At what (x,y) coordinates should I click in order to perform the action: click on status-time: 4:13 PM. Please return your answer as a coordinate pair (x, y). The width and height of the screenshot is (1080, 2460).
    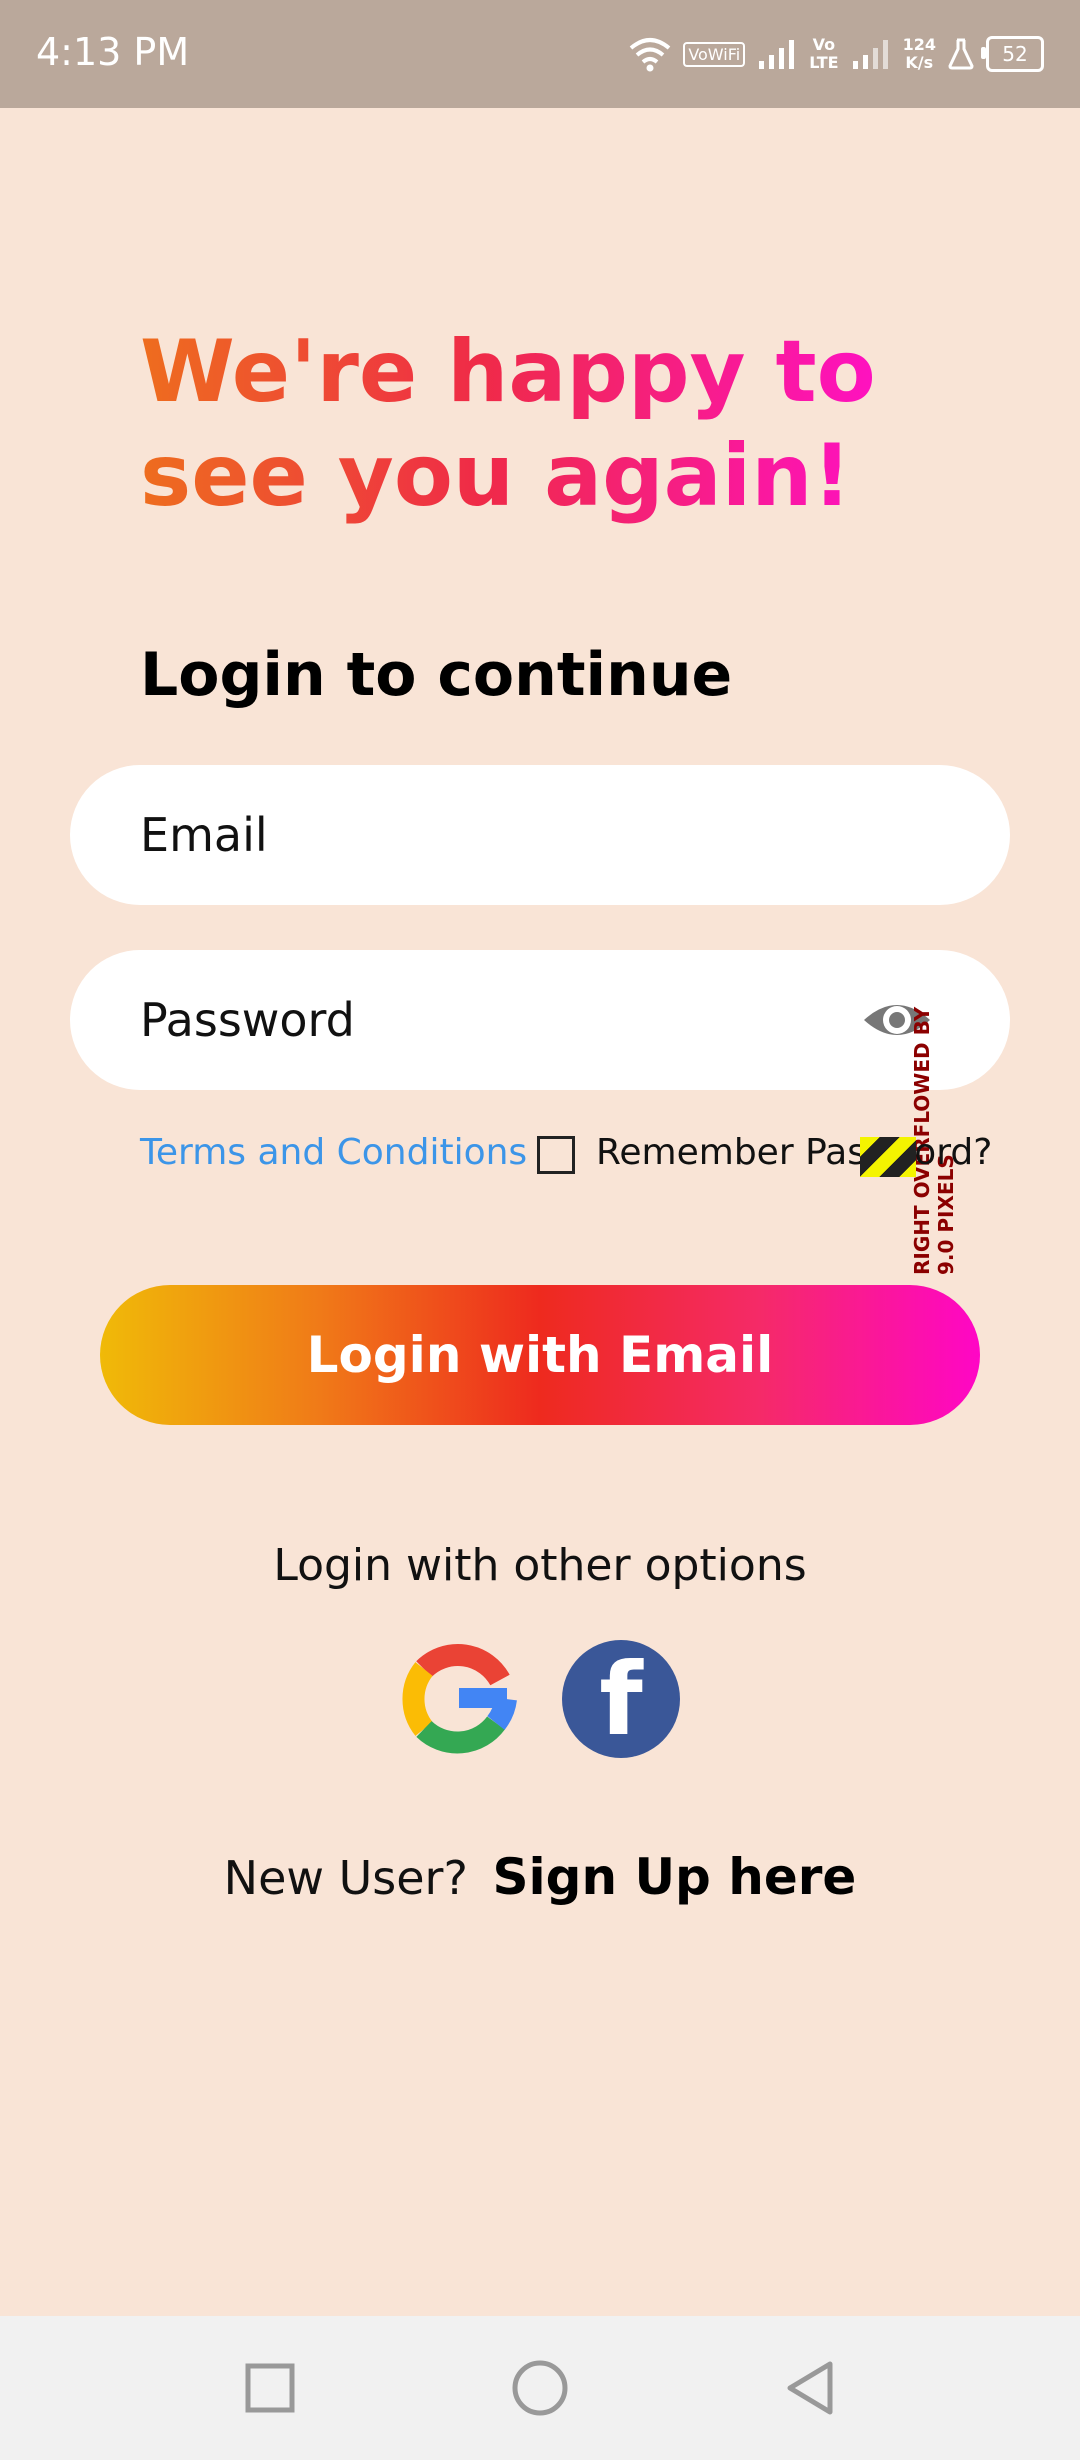
    Looking at the image, I should click on (113, 52).